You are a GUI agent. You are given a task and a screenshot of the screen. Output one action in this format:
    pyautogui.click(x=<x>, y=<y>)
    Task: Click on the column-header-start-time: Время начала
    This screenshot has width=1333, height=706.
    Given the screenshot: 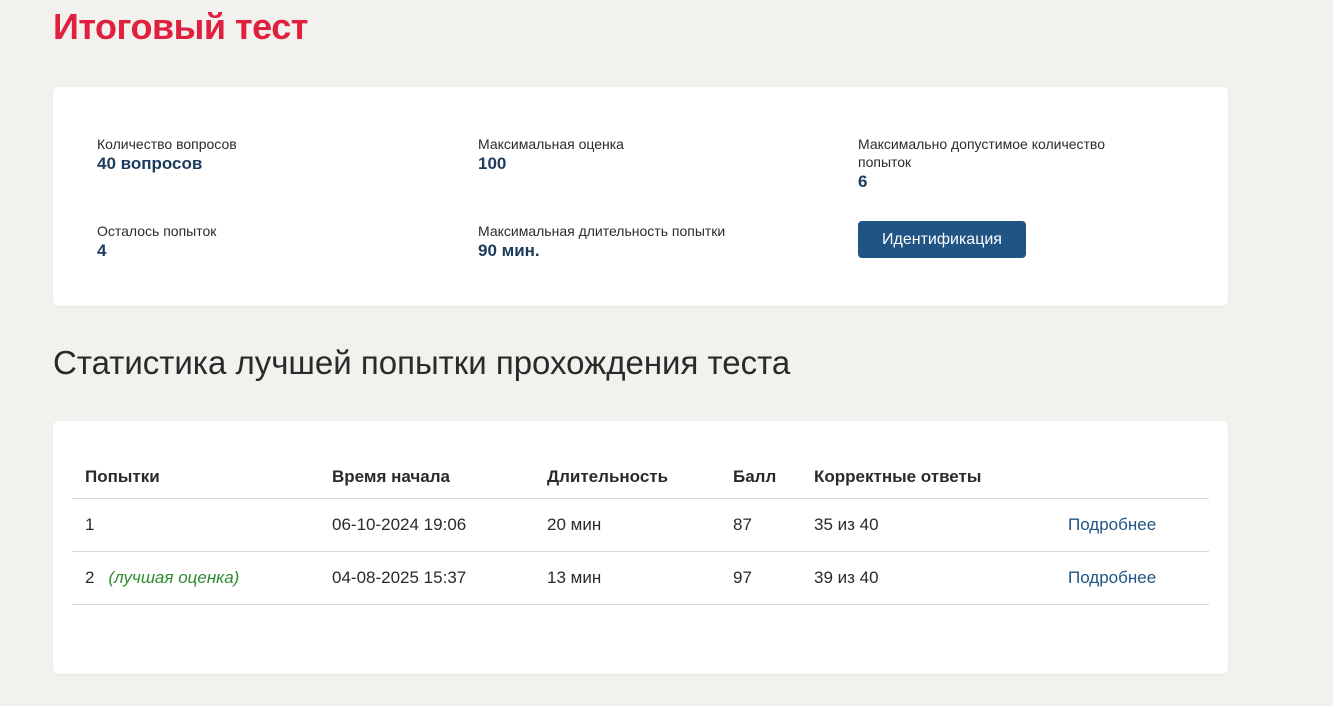 What is the action you would take?
    pyautogui.click(x=426, y=478)
    